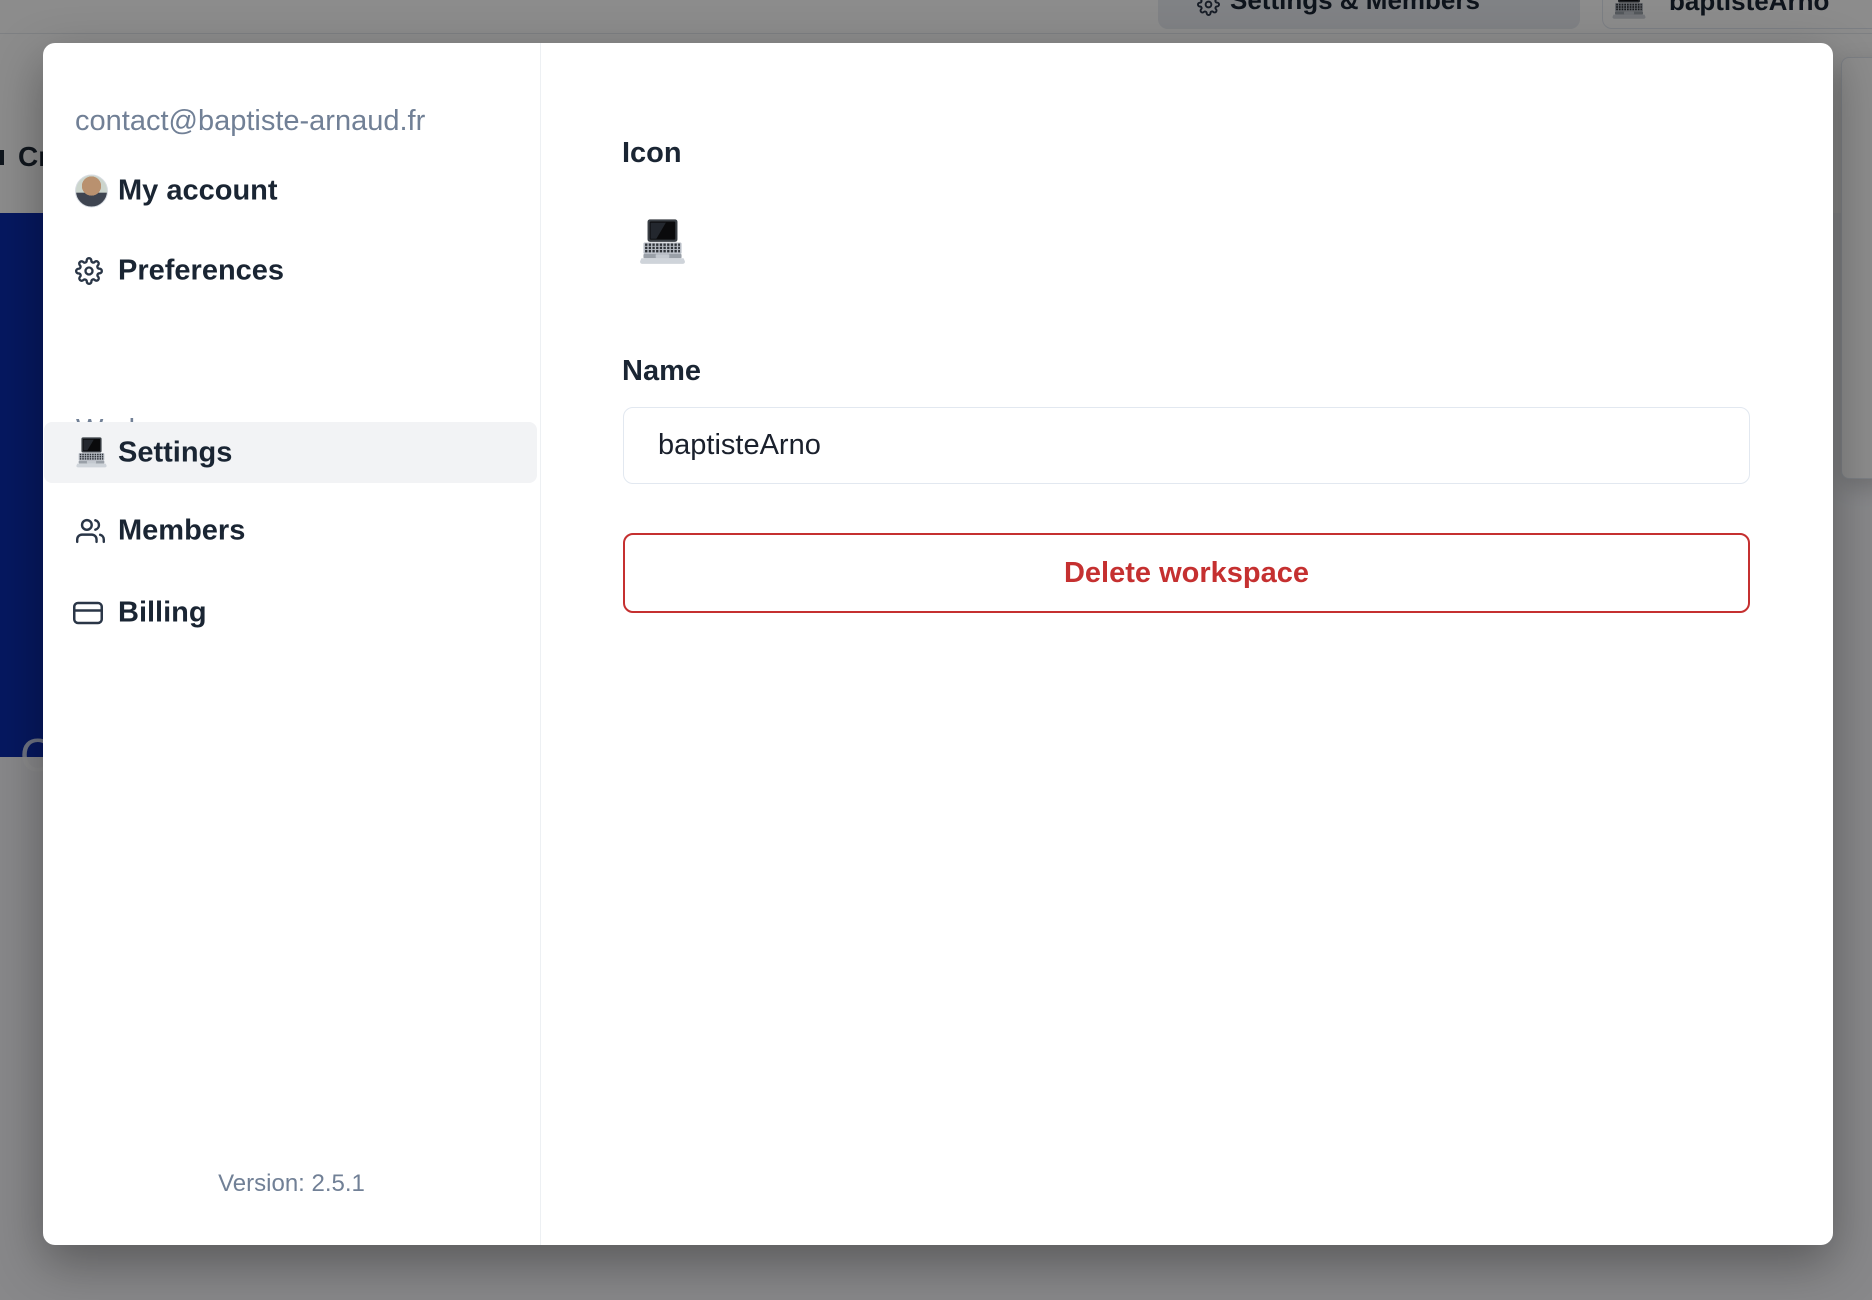 This screenshot has width=1872, height=1300. I want to click on icon-section-label: Icon, so click(652, 153).